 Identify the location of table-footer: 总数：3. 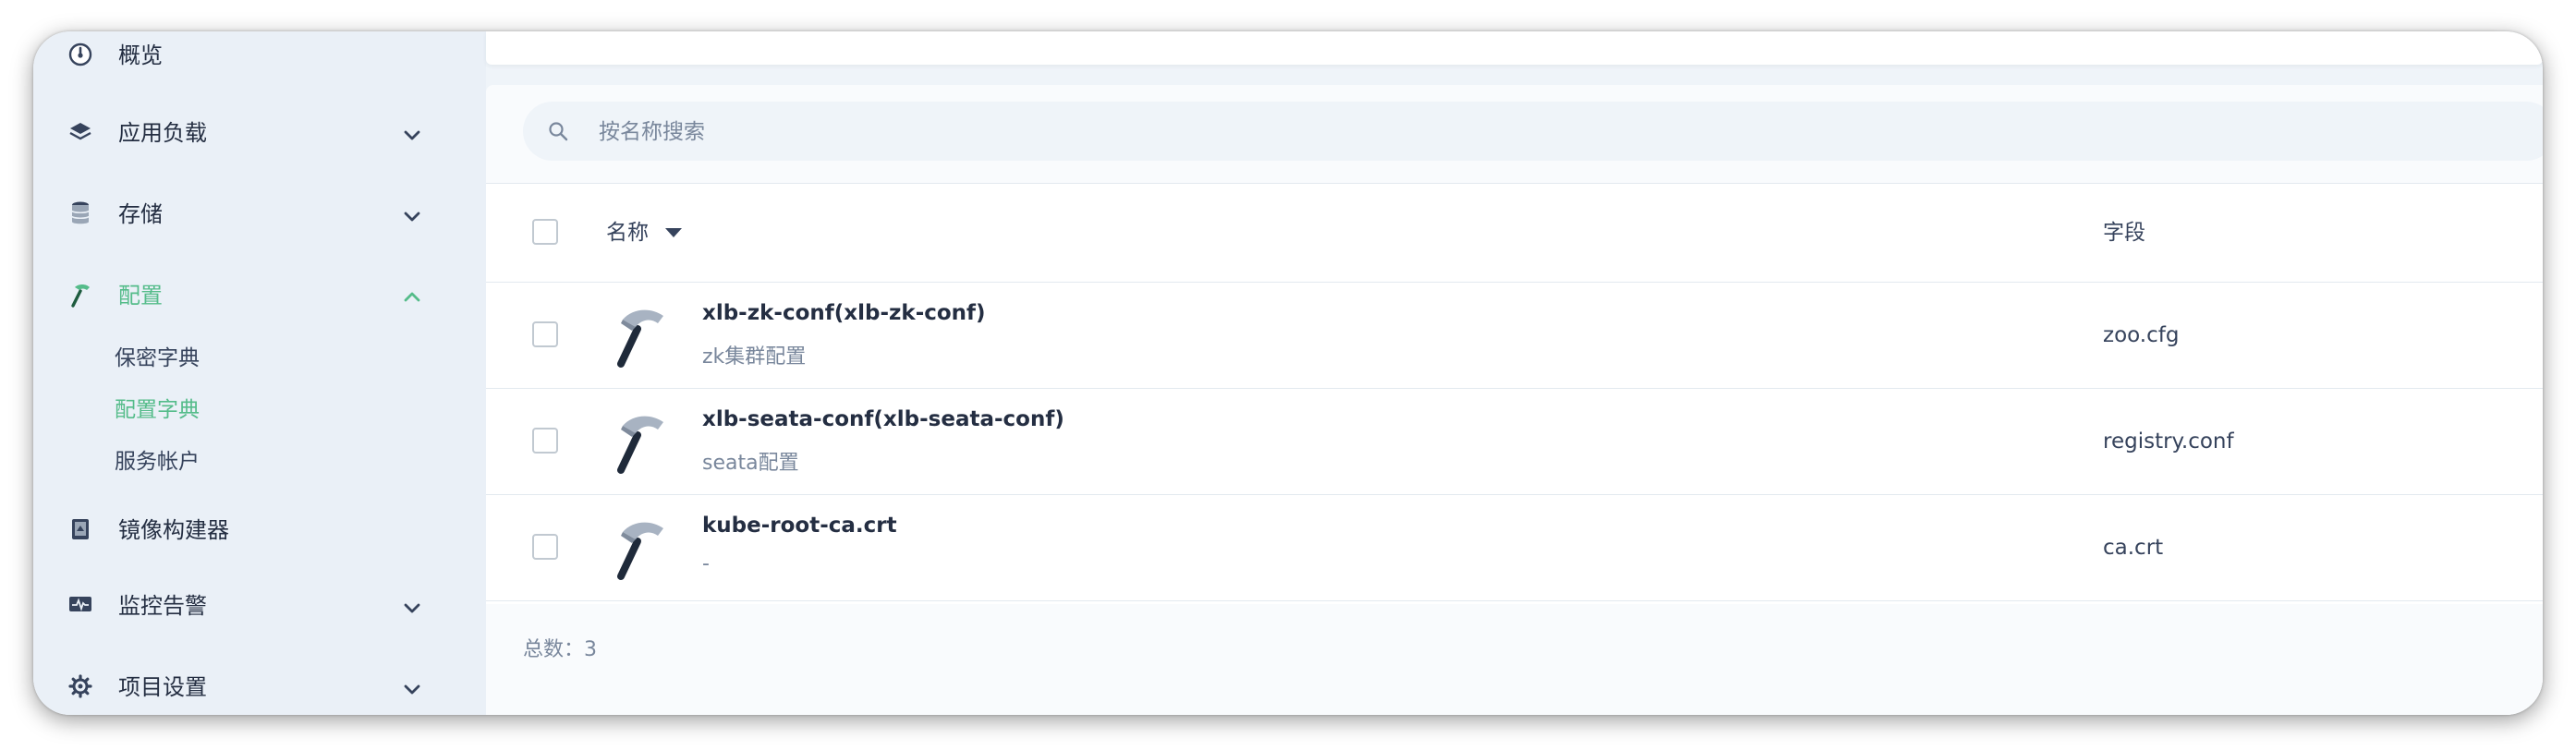
(1514, 660).